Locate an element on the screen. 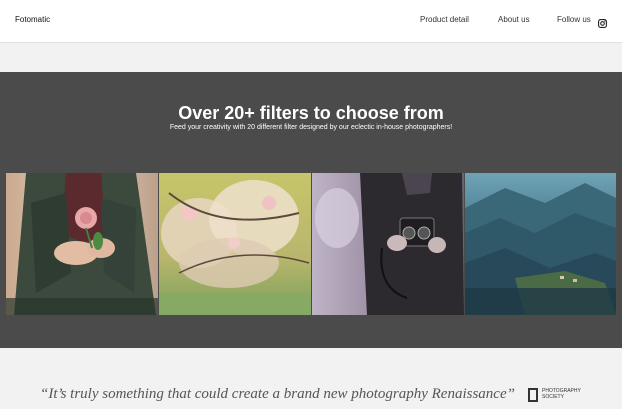  photo-hands-flower is located at coordinates (82, 244).